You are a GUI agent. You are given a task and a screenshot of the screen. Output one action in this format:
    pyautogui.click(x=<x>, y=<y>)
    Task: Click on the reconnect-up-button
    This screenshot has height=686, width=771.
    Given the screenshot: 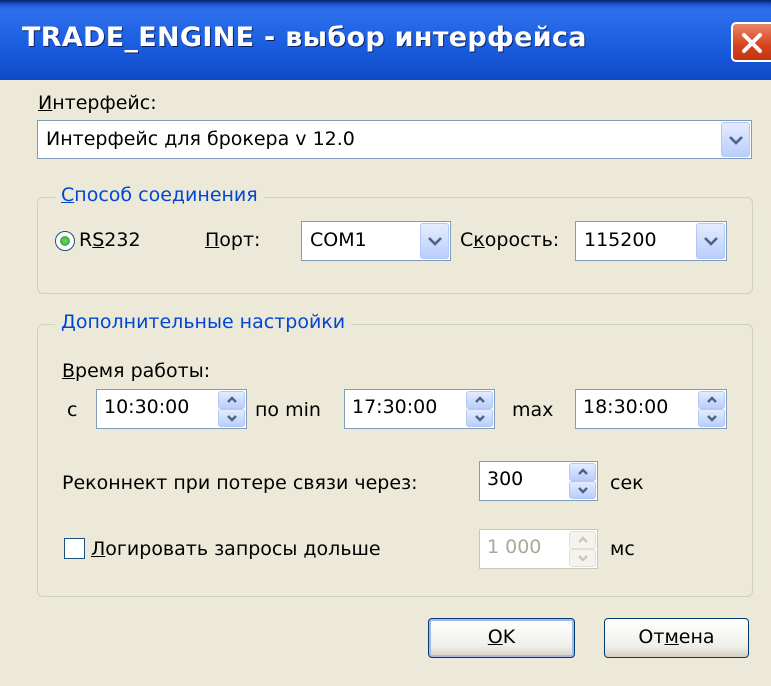 What is the action you would take?
    pyautogui.click(x=582, y=472)
    